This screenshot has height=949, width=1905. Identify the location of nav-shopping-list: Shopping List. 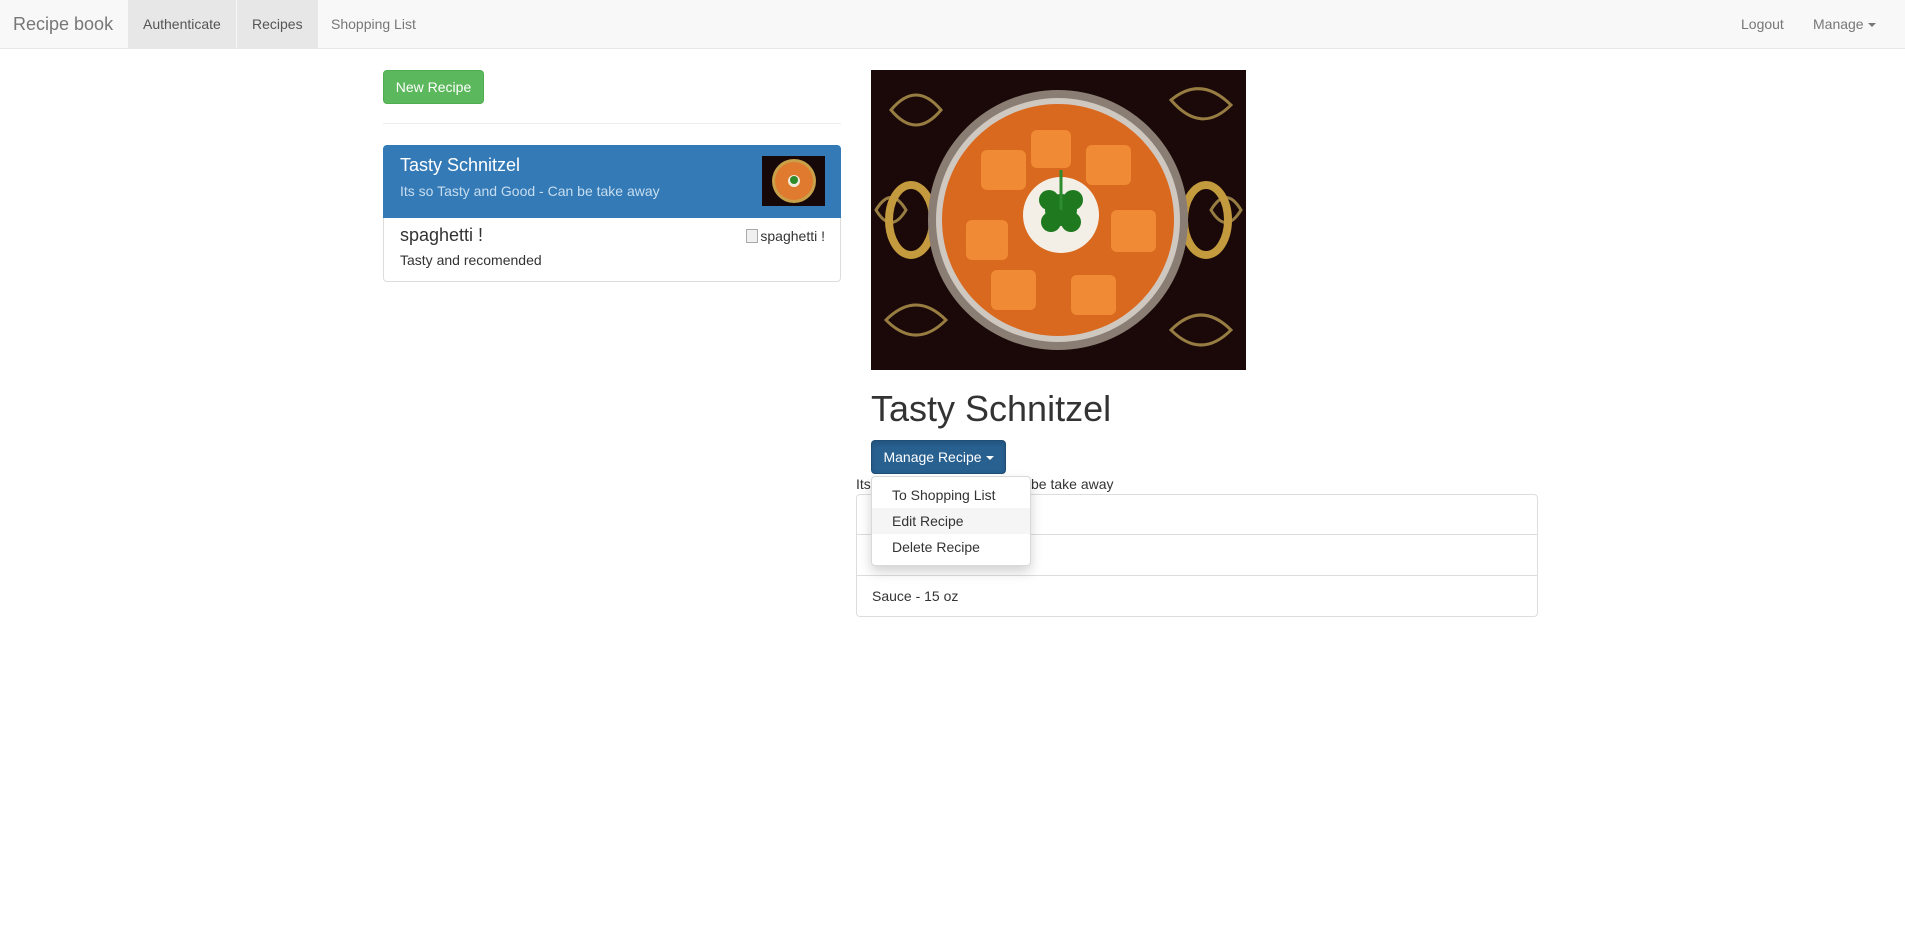
(373, 24).